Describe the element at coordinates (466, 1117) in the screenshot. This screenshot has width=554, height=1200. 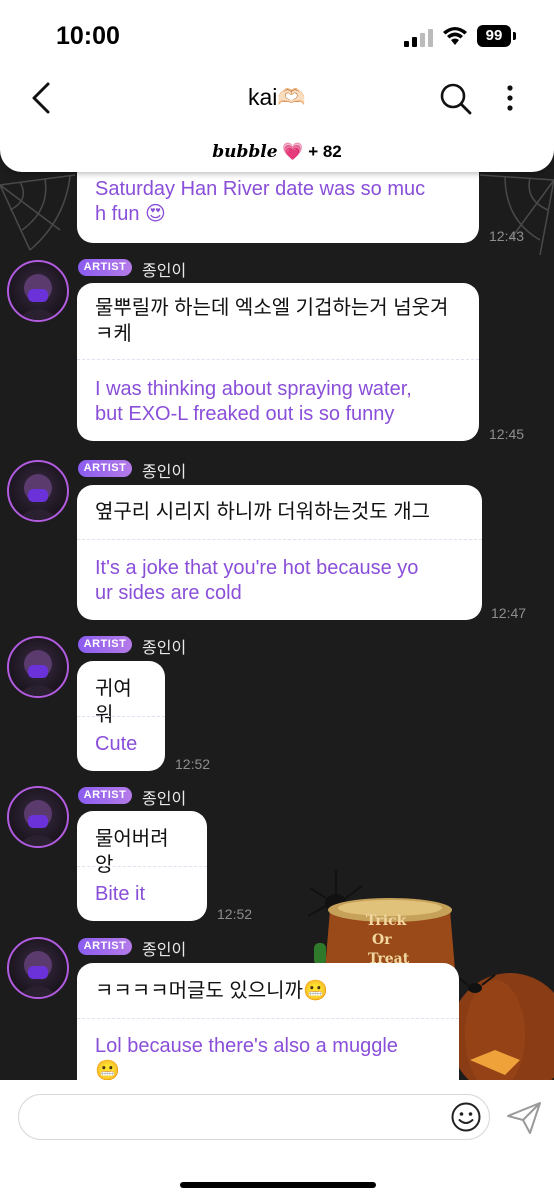
I see `emoji-icon` at that location.